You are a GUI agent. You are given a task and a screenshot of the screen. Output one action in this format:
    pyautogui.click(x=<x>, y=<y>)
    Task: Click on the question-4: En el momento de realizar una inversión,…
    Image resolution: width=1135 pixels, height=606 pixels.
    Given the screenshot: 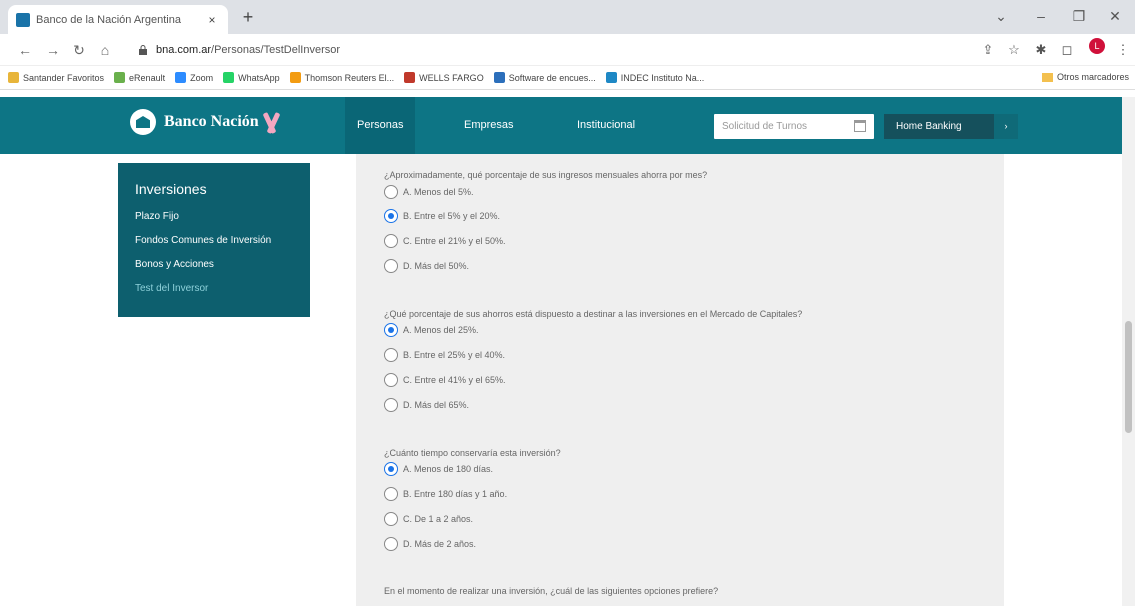 What is the action you would take?
    pyautogui.click(x=551, y=591)
    